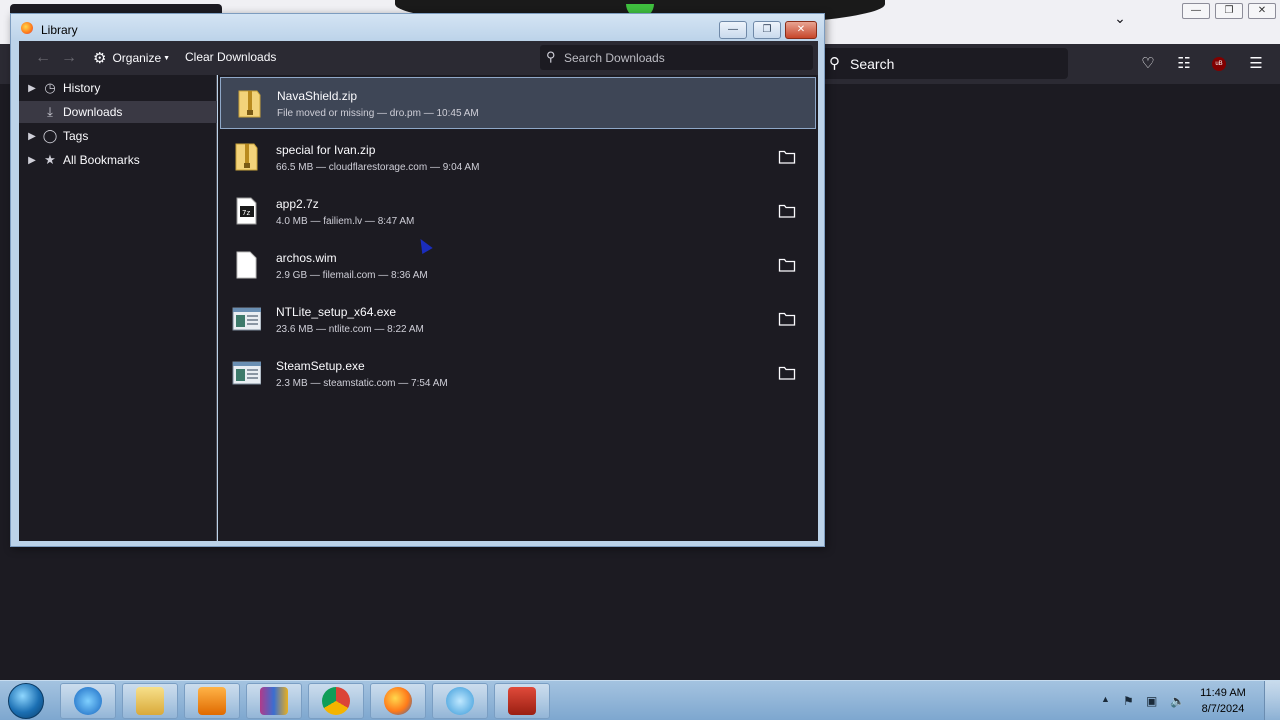  What do you see at coordinates (50, 111) in the screenshot?
I see `download-icon: ⤓` at bounding box center [50, 111].